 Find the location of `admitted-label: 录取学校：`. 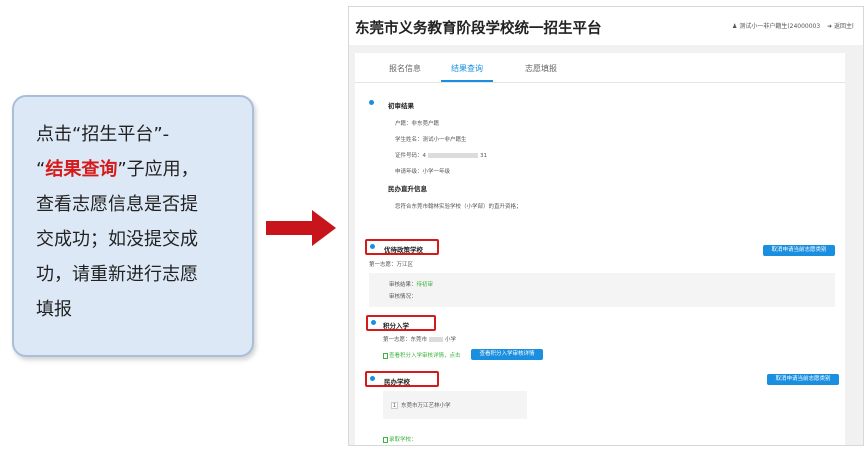

admitted-label: 录取学校： is located at coordinates (403, 440).